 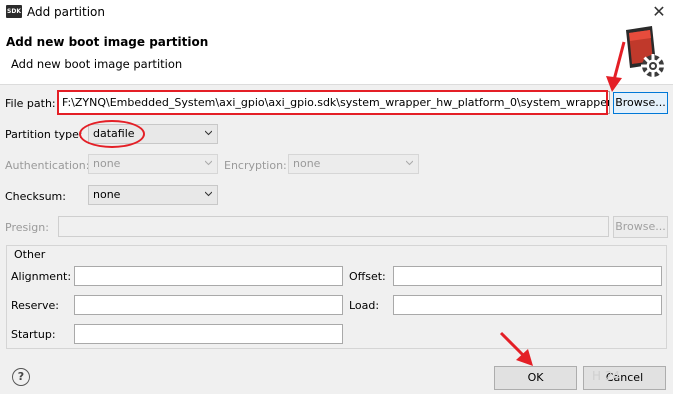 What do you see at coordinates (527, 305) in the screenshot?
I see `load-input` at bounding box center [527, 305].